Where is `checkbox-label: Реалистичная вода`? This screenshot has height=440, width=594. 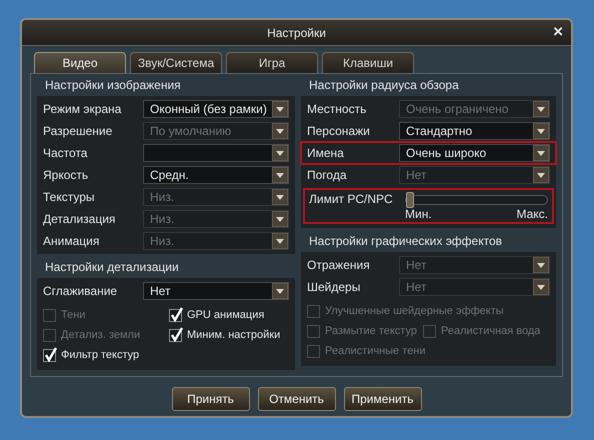 checkbox-label: Реалистичная вода is located at coordinates (490, 331).